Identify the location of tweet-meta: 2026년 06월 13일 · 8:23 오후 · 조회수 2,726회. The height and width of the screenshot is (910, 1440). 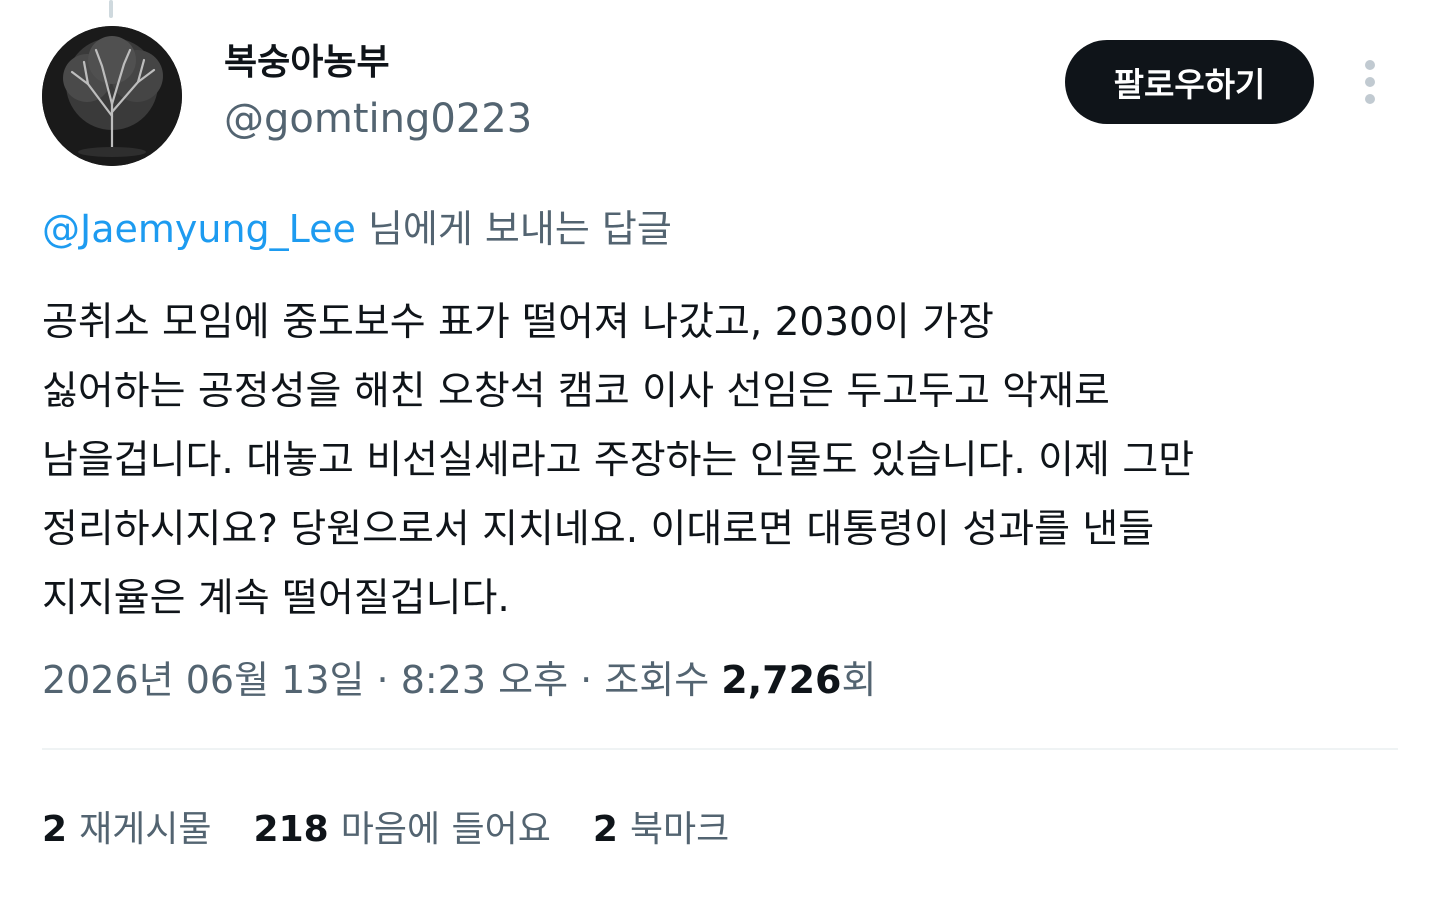
(459, 680).